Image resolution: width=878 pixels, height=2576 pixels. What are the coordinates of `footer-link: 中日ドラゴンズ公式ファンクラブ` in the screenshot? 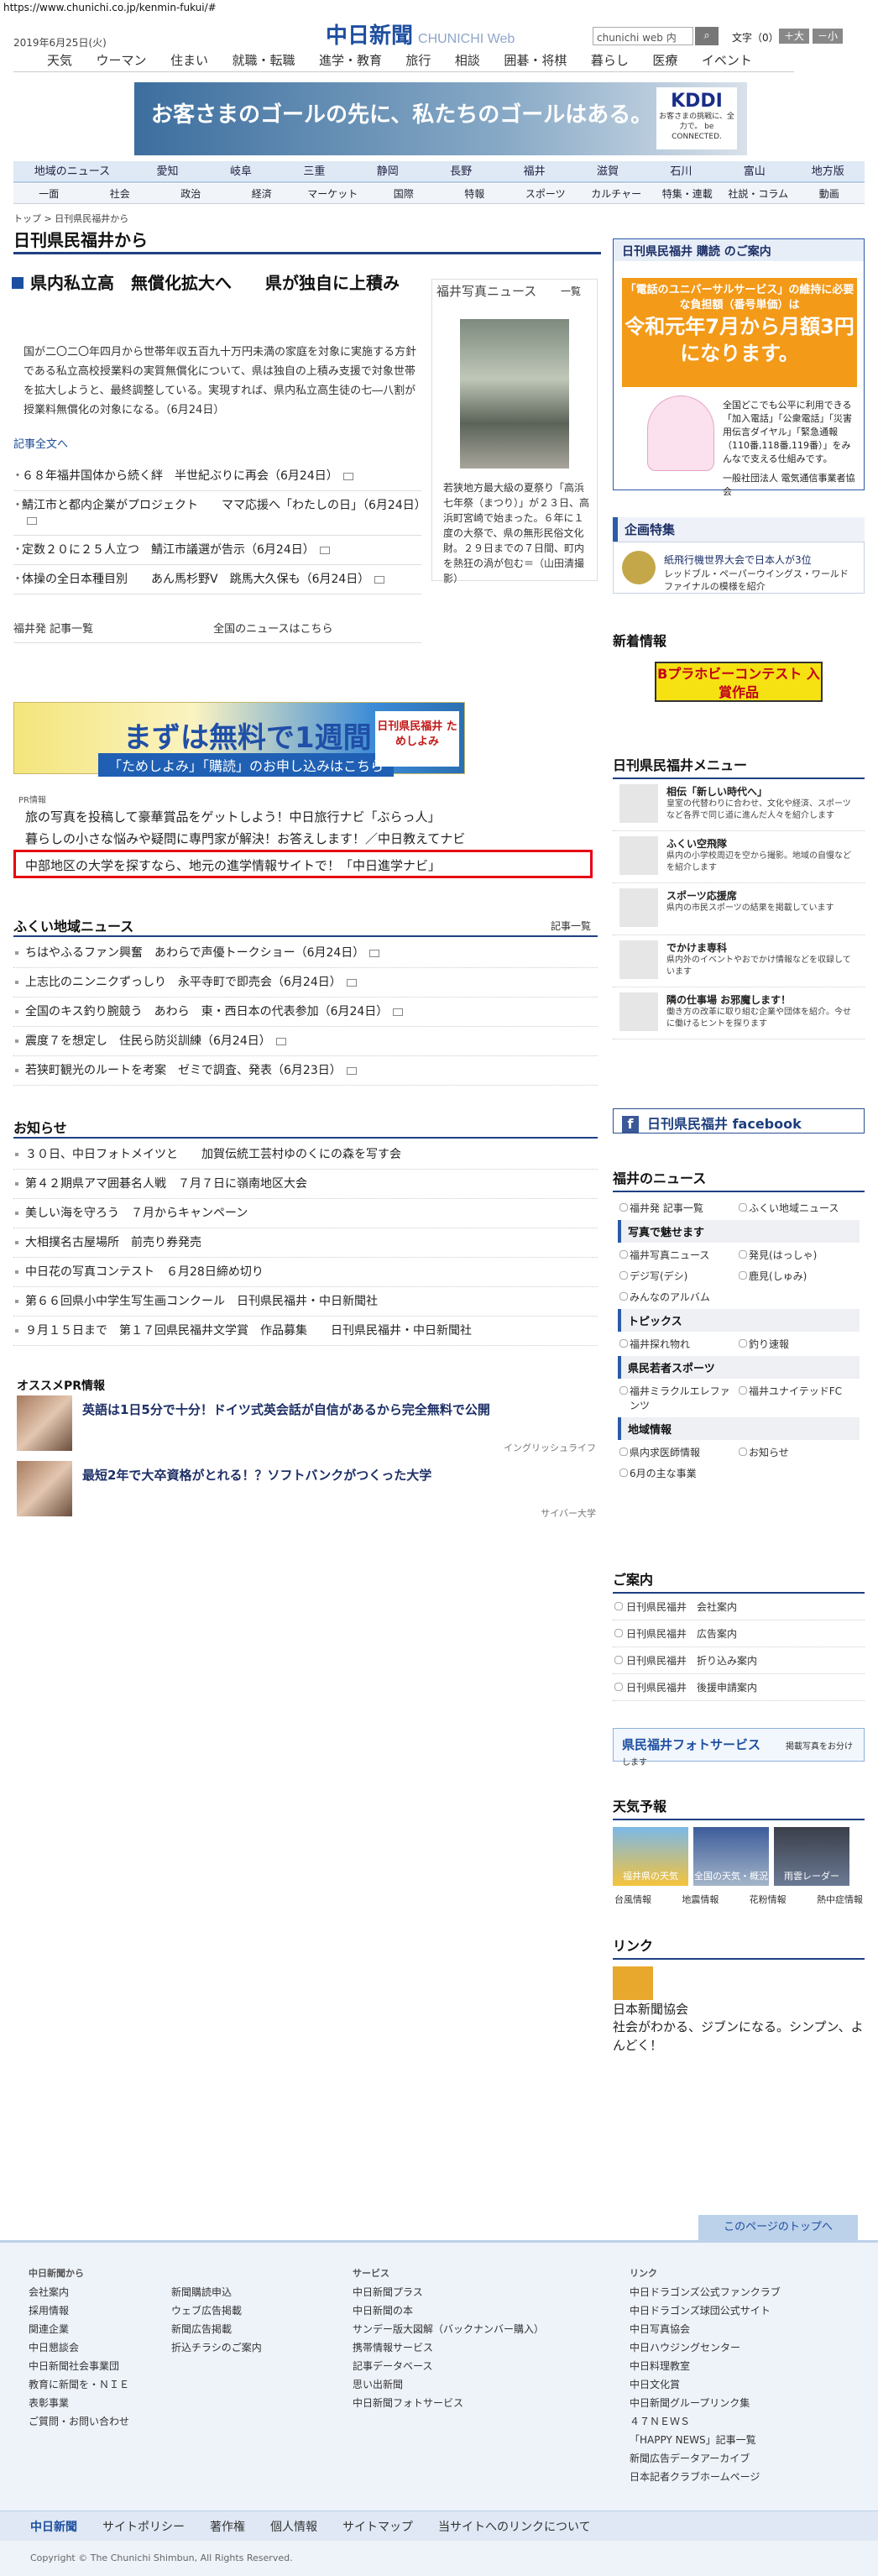 It's located at (705, 2292).